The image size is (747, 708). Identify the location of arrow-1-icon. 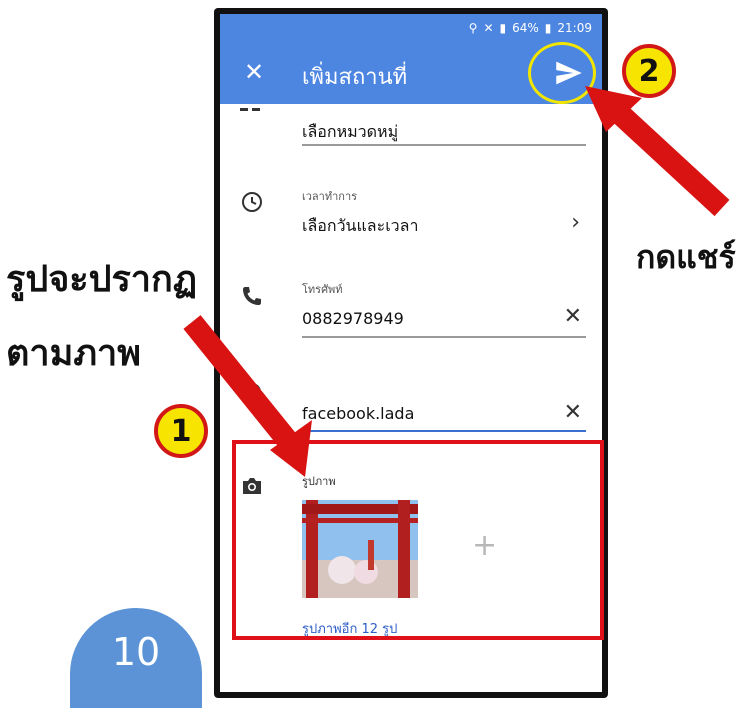
(247, 396).